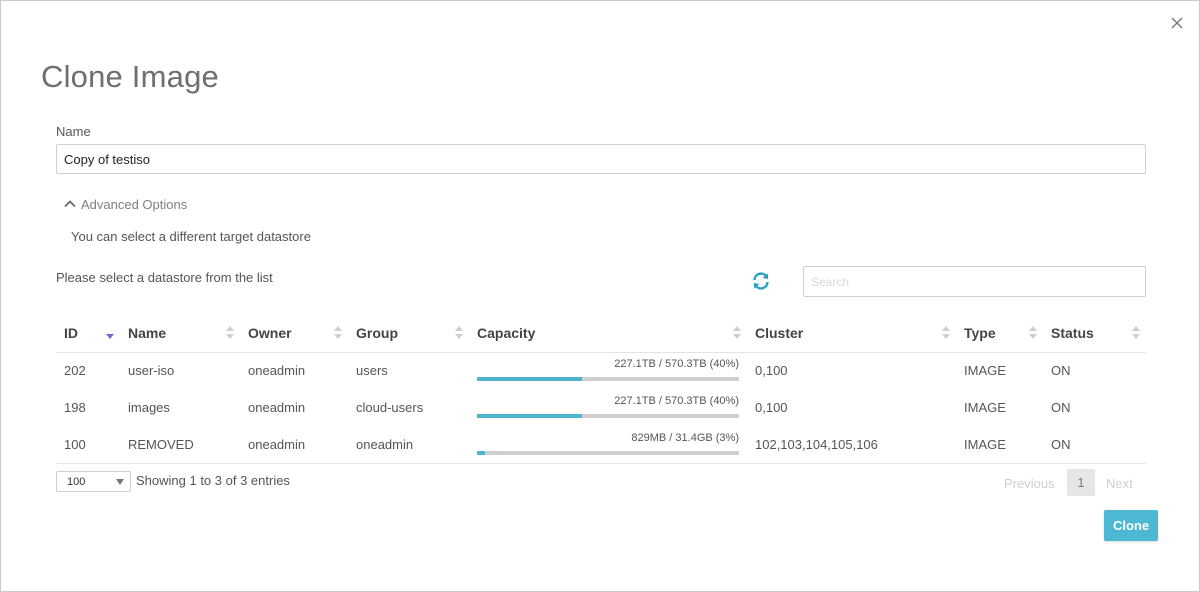  I want to click on search-input, so click(974, 281).